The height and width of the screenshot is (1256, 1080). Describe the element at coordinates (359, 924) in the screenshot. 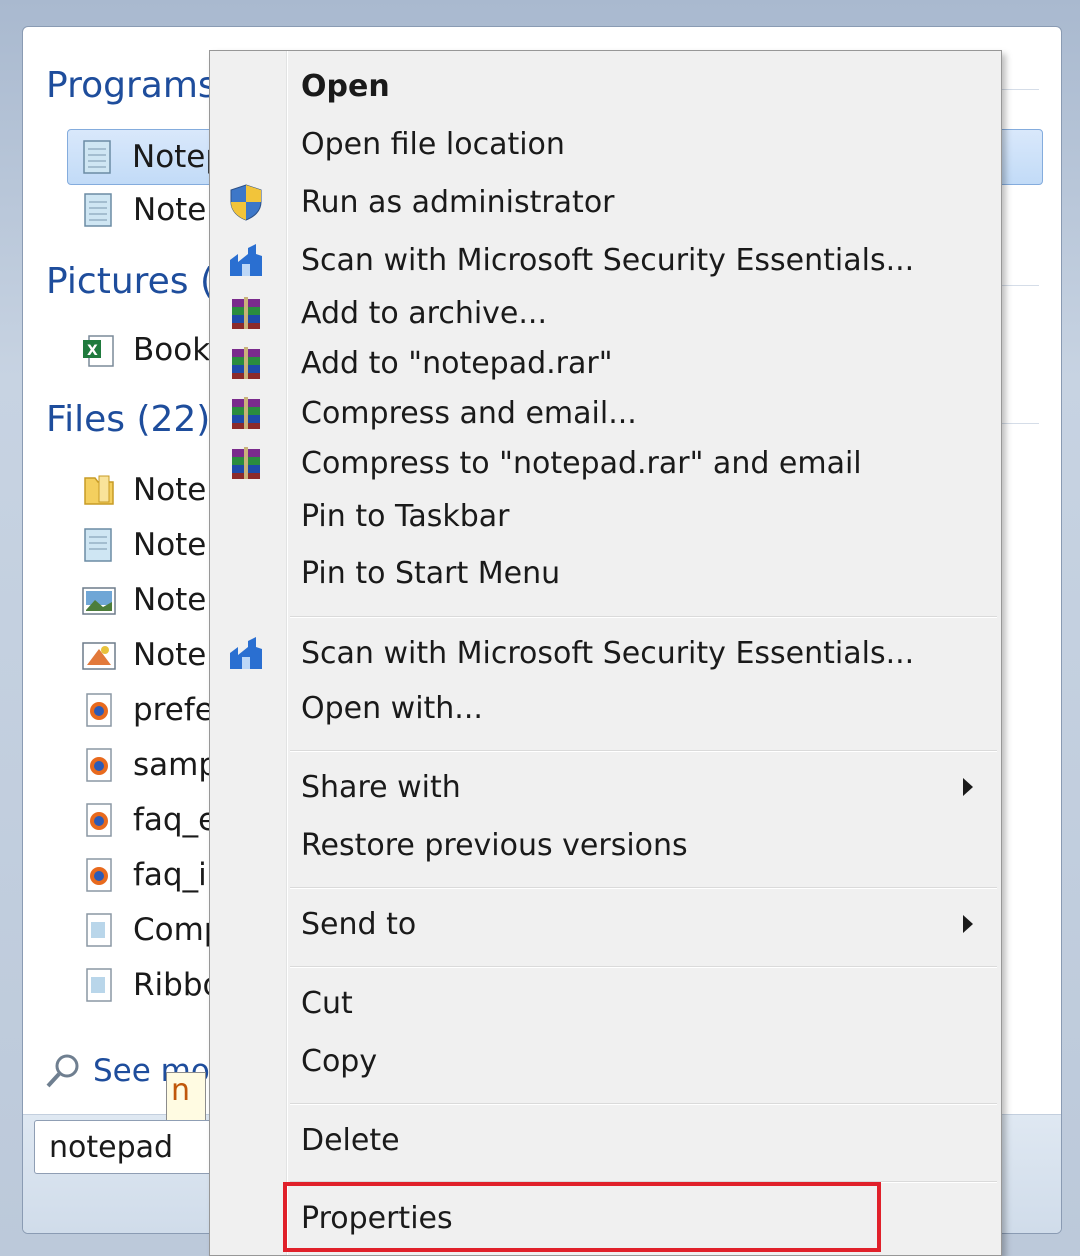

I see `menu-item-label: Send to` at that location.